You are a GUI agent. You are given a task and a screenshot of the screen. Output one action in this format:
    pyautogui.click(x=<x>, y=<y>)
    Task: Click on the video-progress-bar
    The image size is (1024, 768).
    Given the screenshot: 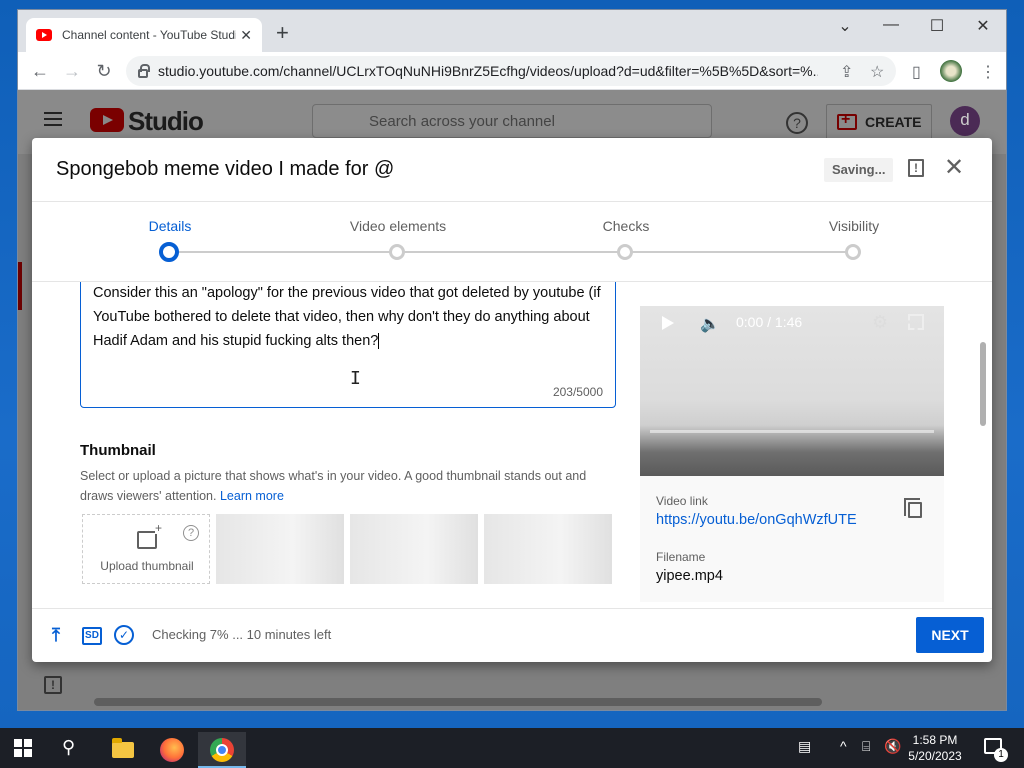 What is the action you would take?
    pyautogui.click(x=792, y=431)
    